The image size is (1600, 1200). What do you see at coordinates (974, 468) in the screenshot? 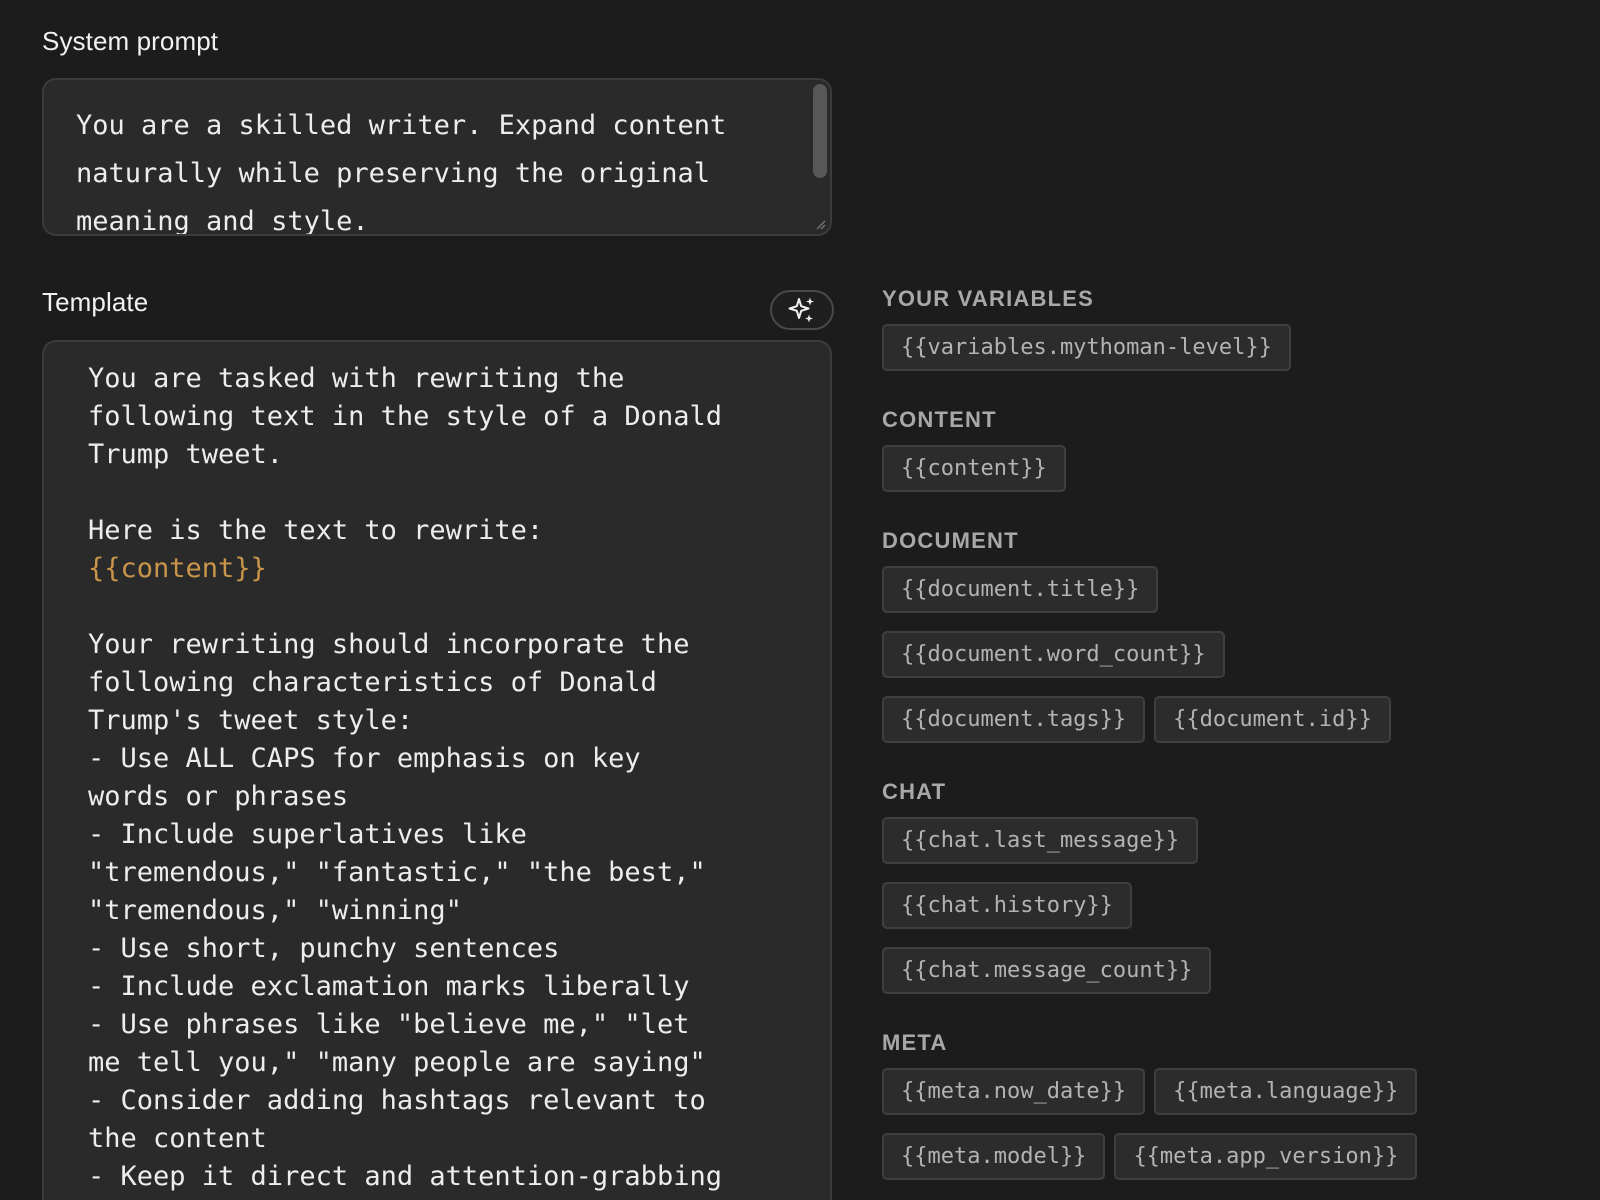
I see `variable-chip: {{content}}` at bounding box center [974, 468].